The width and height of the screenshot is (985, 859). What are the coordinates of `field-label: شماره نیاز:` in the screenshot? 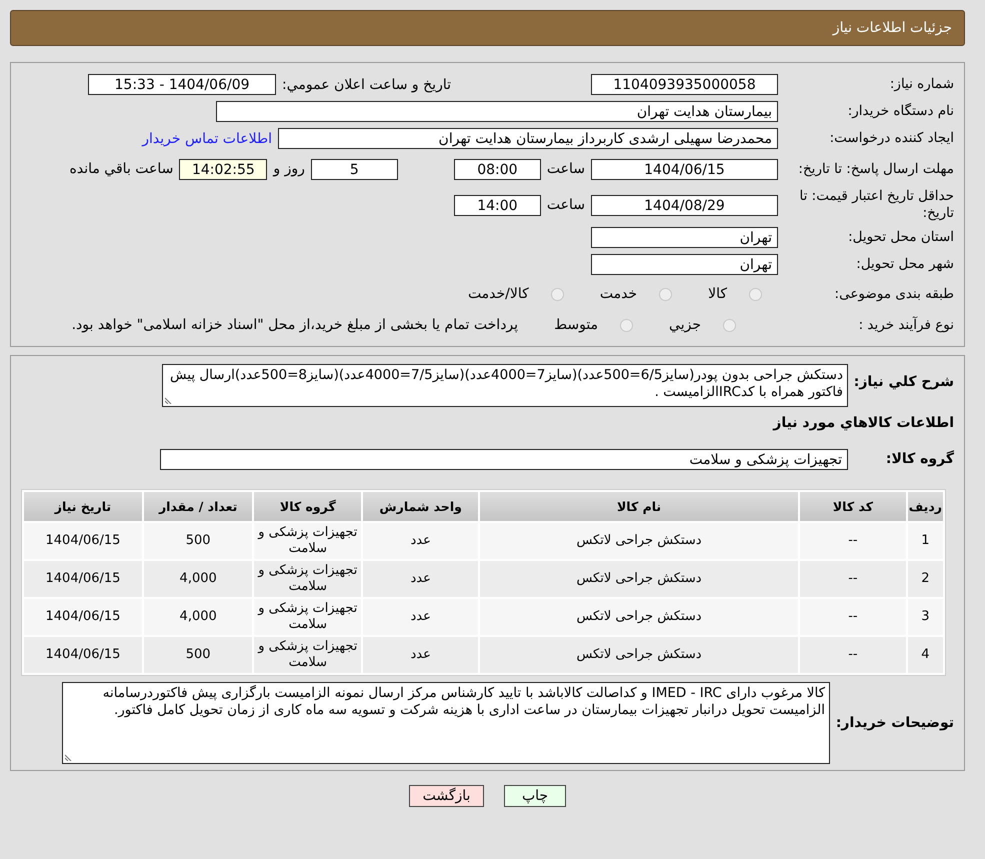 It's located at (921, 84).